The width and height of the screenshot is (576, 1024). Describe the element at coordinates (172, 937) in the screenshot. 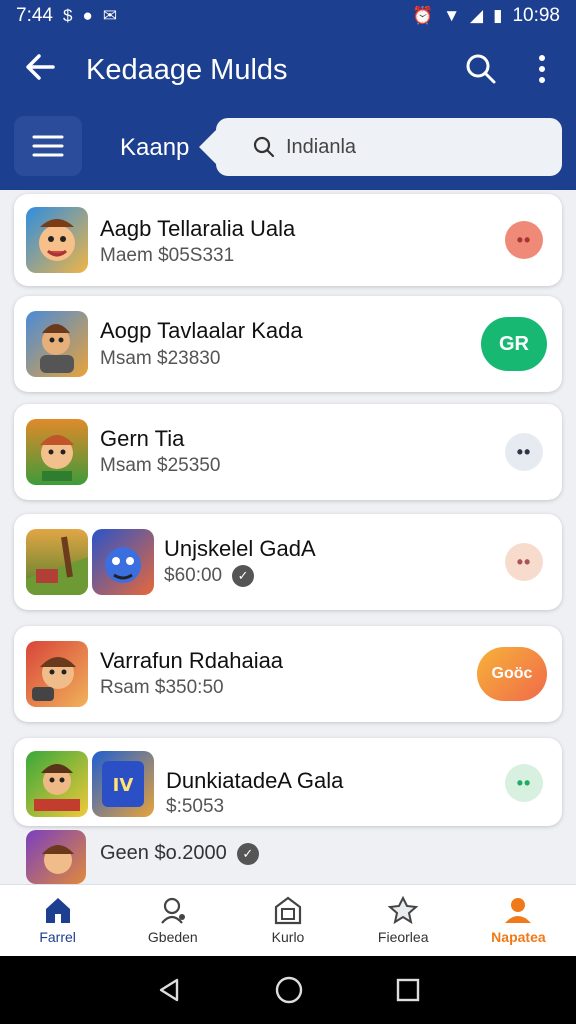

I see `nav-label: Gbeden` at that location.